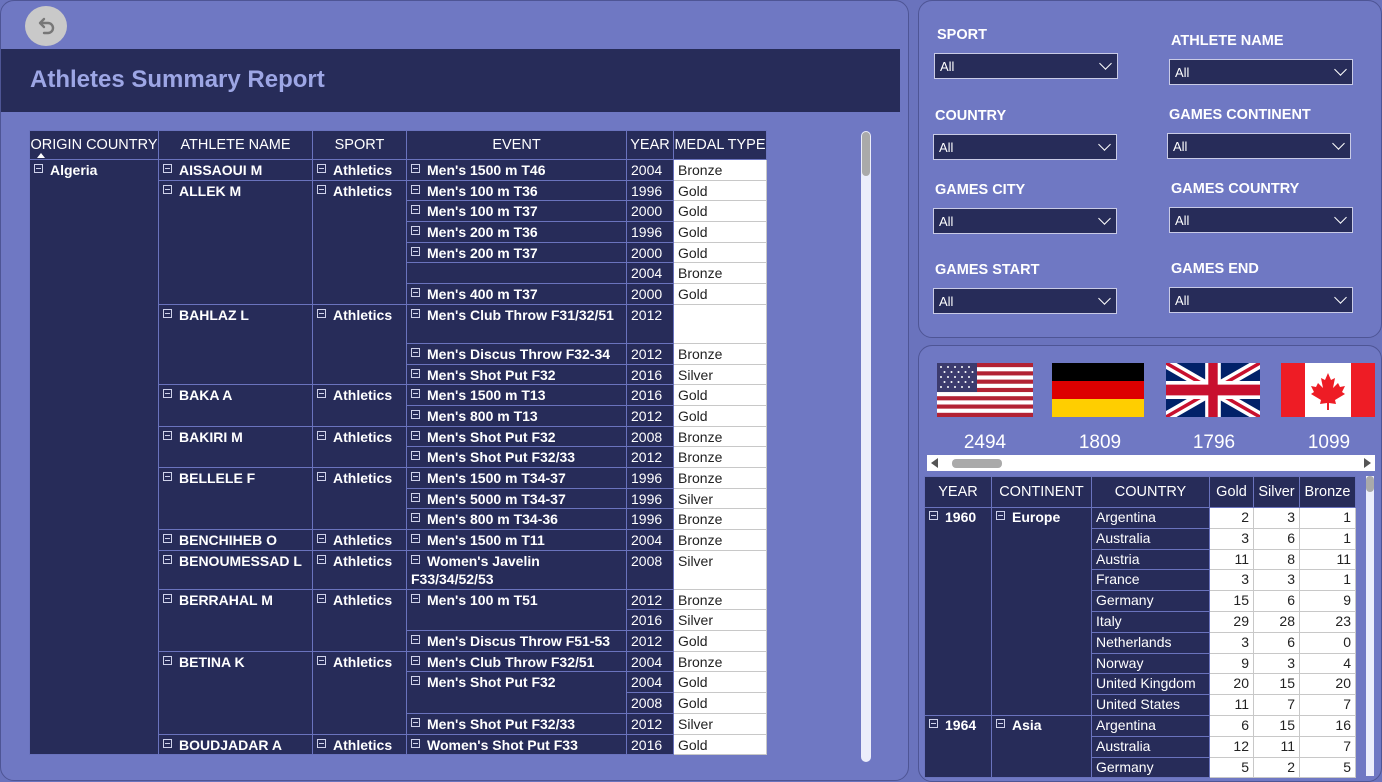 The height and width of the screenshot is (782, 1382). What do you see at coordinates (235, 405) in the screenshot?
I see `athlete-name-cell: BAKA A` at bounding box center [235, 405].